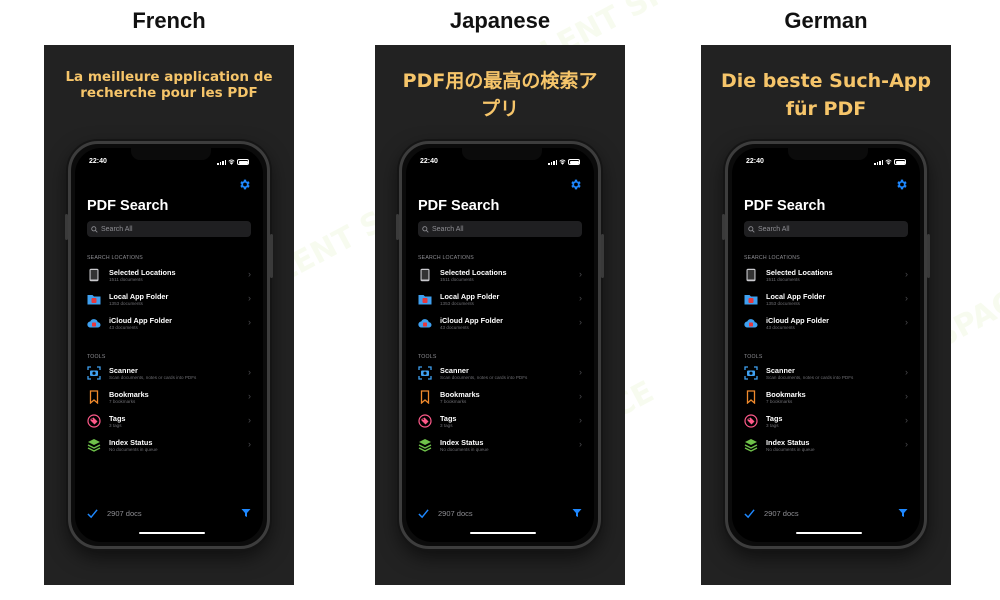 The width and height of the screenshot is (1000, 600). Describe the element at coordinates (500, 95) in the screenshot. I see `marketing-headline: PDF用の最高の検索アプリ` at that location.